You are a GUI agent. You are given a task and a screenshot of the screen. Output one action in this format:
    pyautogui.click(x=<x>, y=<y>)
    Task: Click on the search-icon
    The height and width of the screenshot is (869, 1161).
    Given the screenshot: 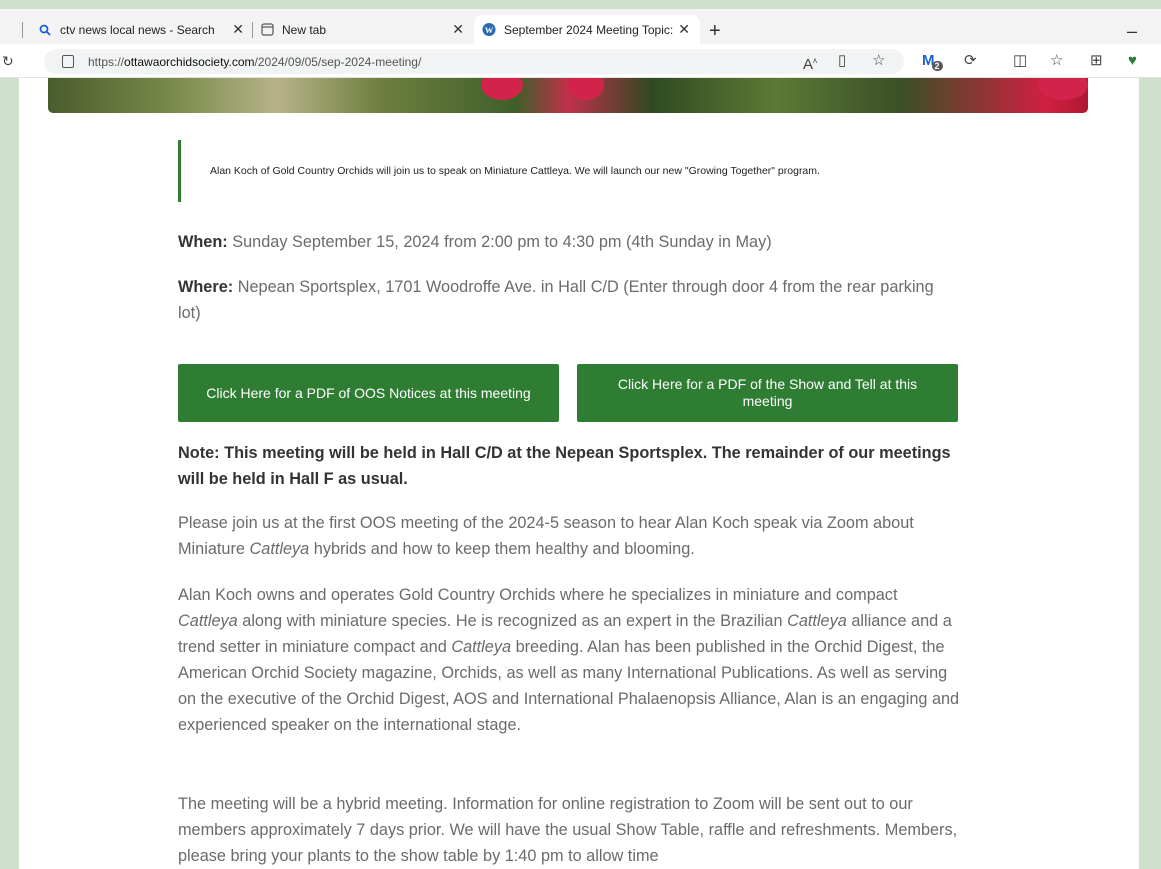 What is the action you would take?
    pyautogui.click(x=45, y=30)
    